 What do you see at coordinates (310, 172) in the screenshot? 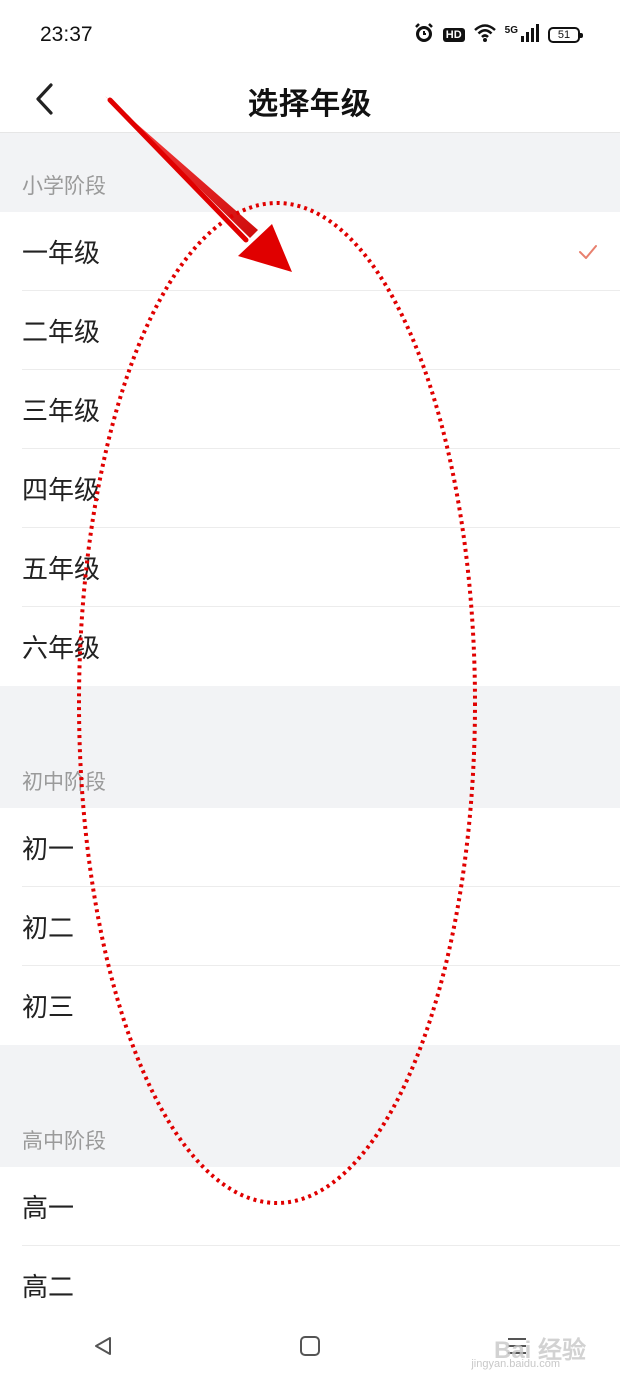
I see `section-header-primary: 小学阶段` at bounding box center [310, 172].